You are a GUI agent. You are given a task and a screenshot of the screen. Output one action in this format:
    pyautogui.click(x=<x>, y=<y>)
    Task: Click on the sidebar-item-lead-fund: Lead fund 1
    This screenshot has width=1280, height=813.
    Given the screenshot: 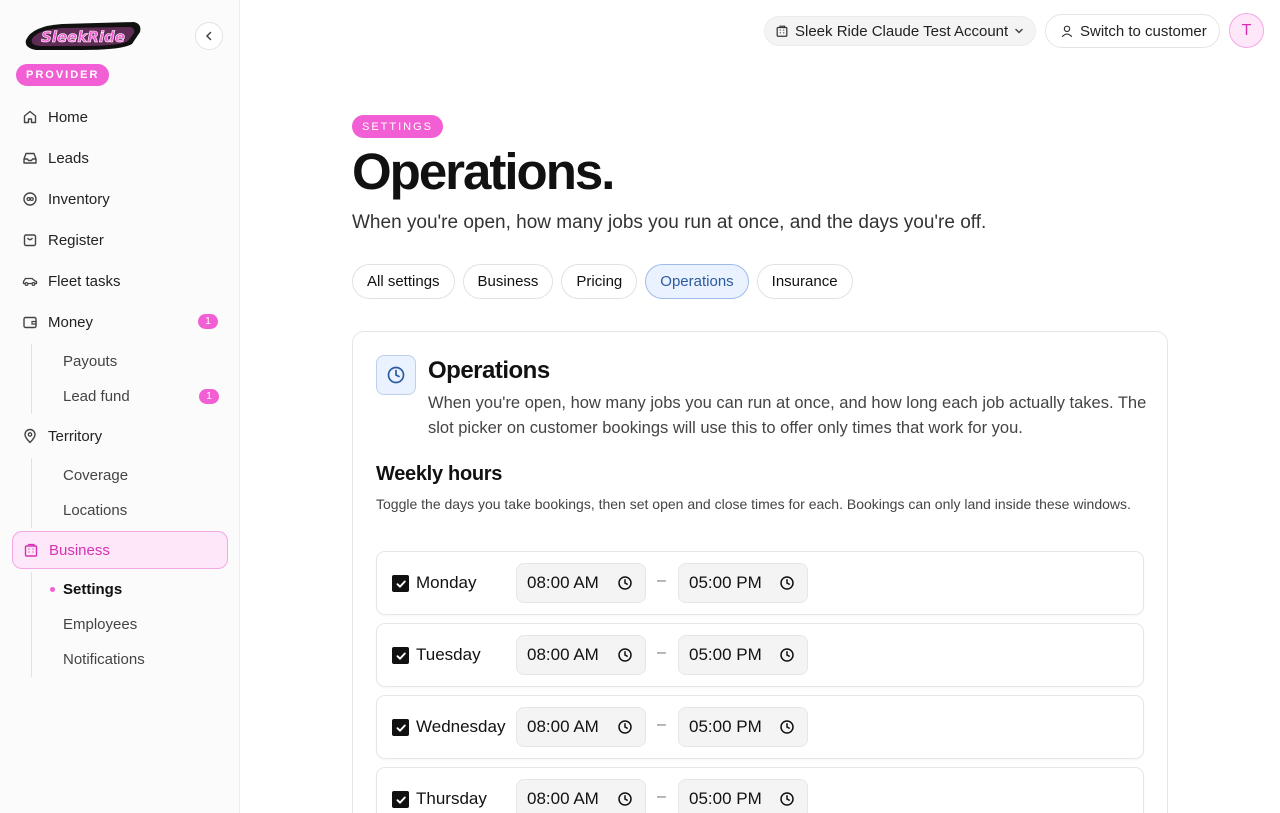 What is the action you would take?
    pyautogui.click(x=130, y=396)
    